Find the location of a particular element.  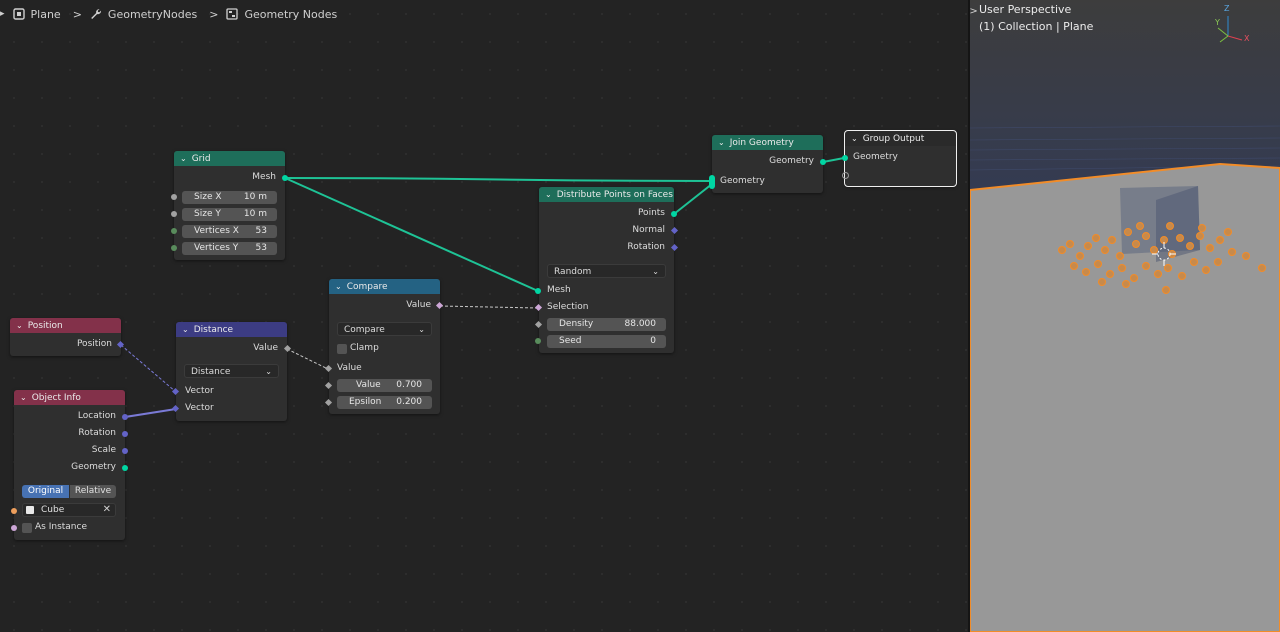

object-input-socket is located at coordinates (14, 511).